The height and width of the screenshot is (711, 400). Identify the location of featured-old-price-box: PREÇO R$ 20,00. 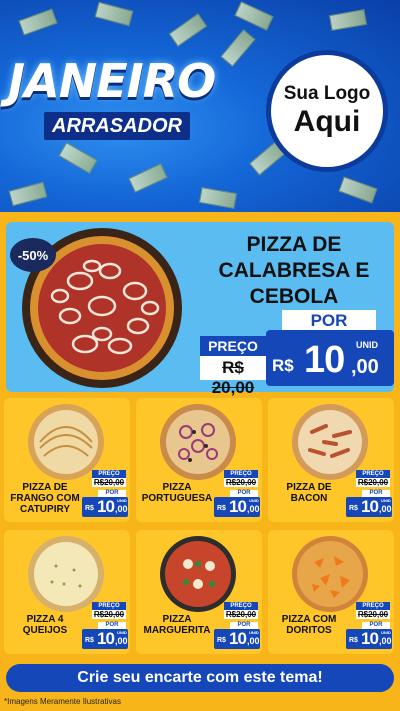
(233, 366).